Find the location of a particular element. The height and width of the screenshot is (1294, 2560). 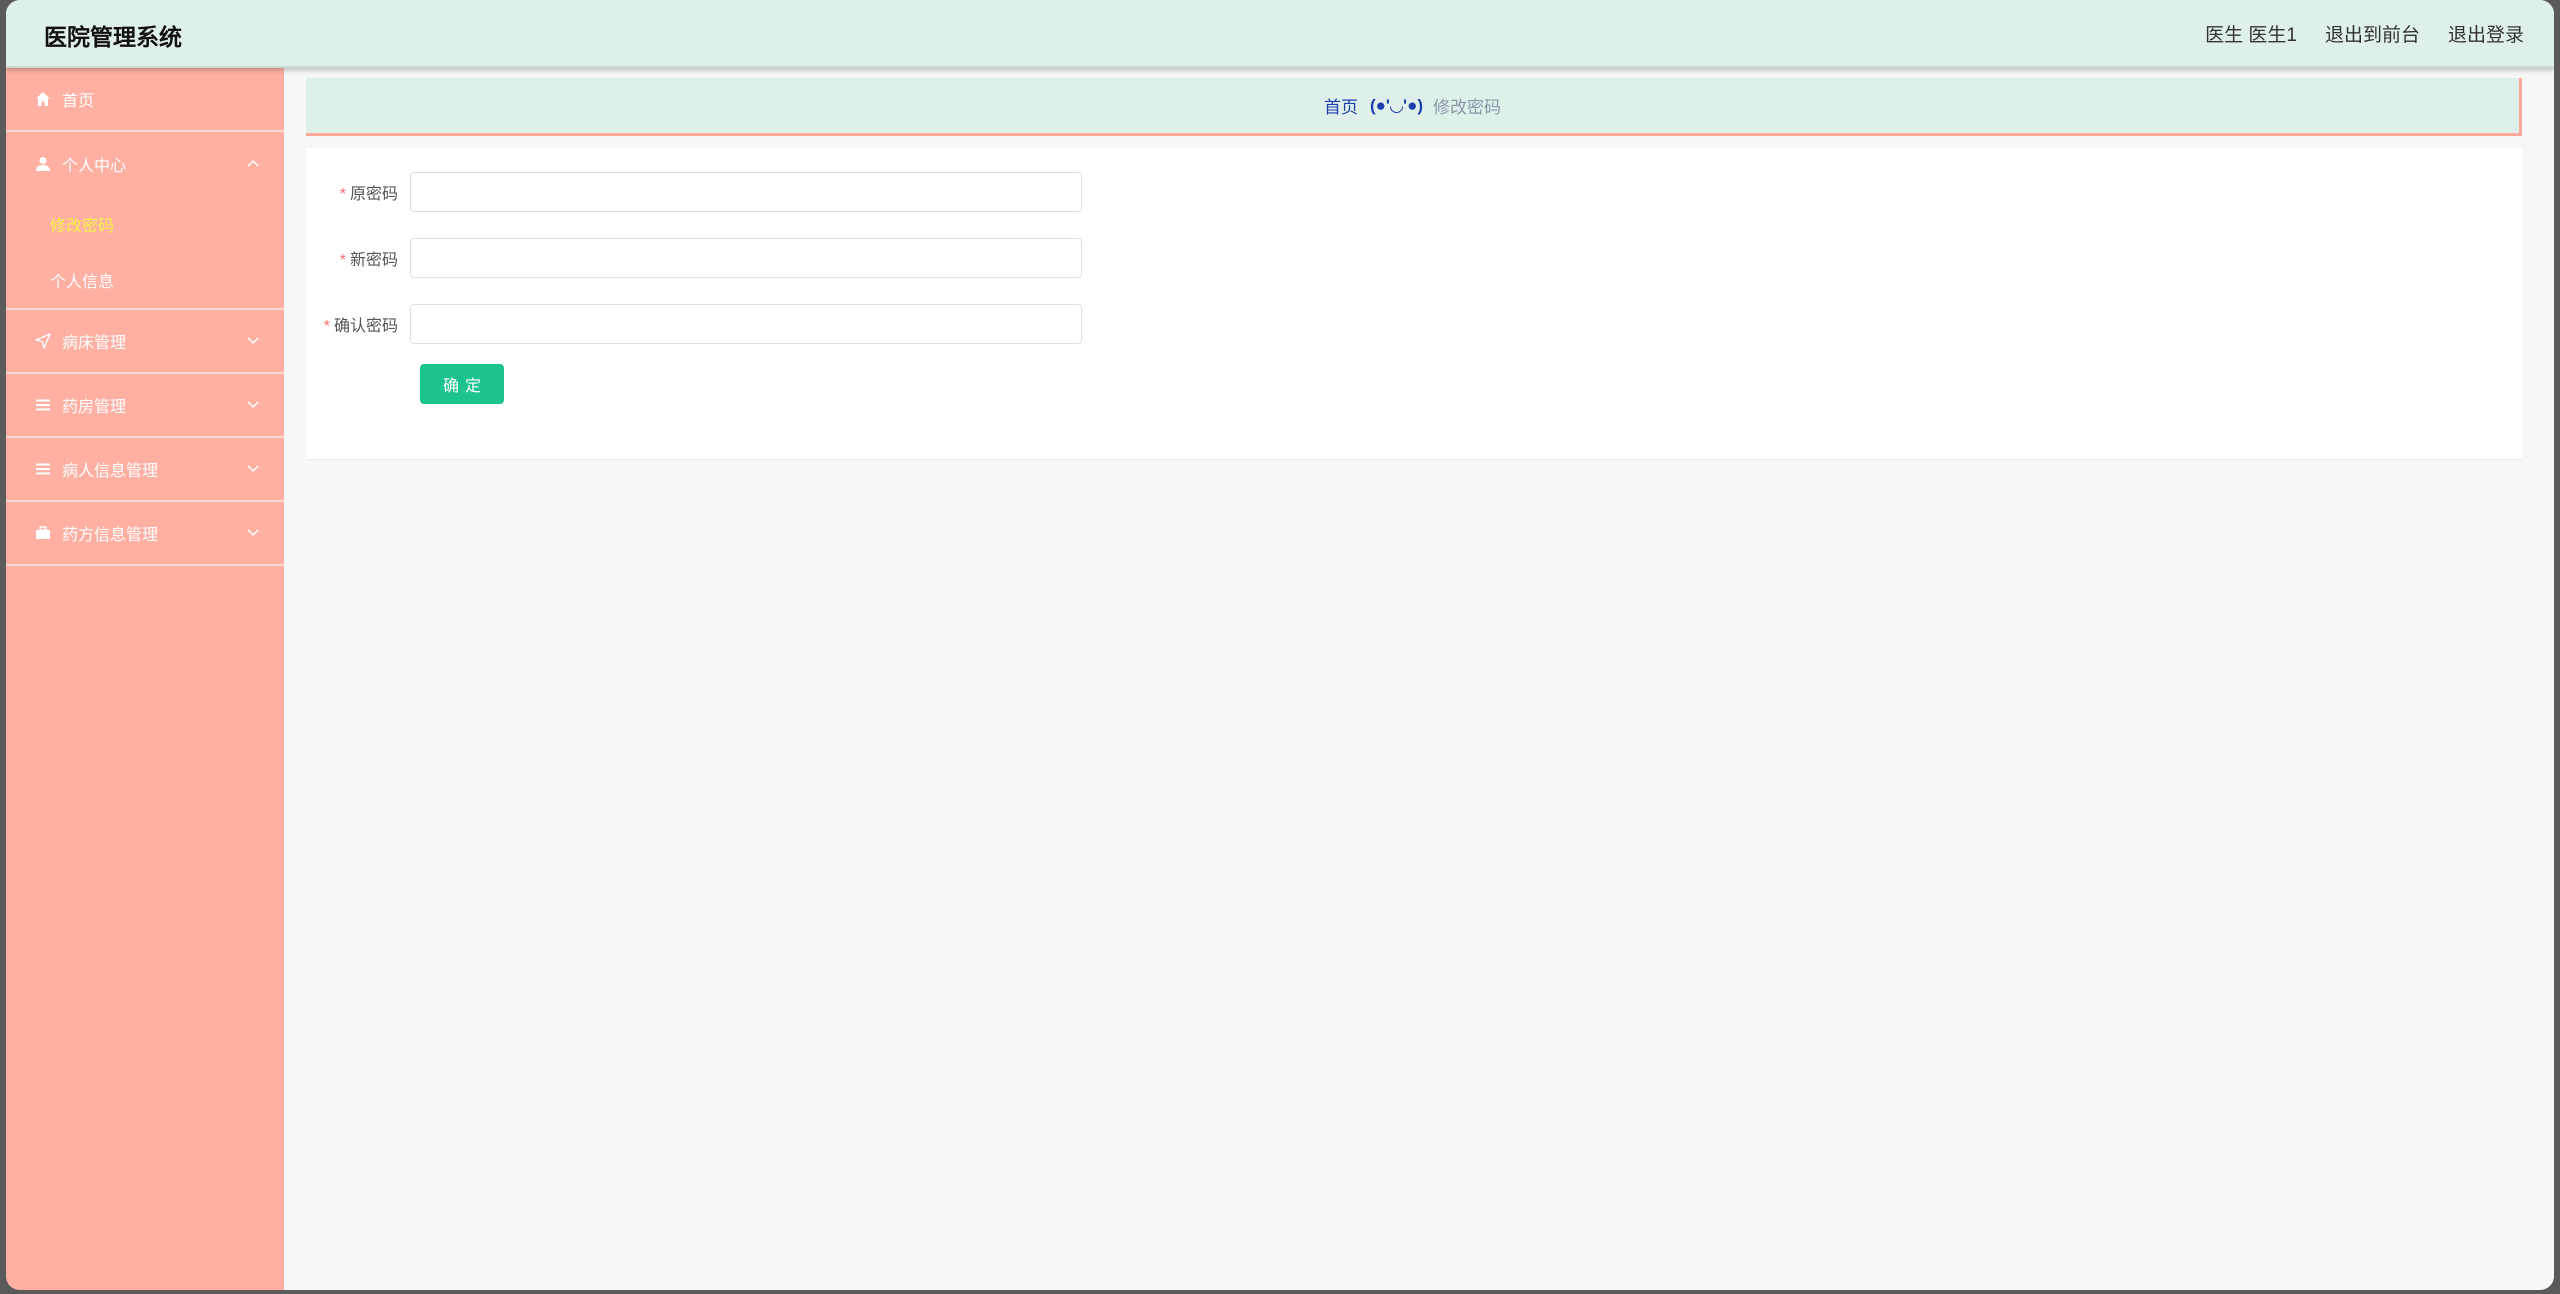

header-actions: 医生 医生1 退出到前台 退出登录 is located at coordinates (2364, 33).